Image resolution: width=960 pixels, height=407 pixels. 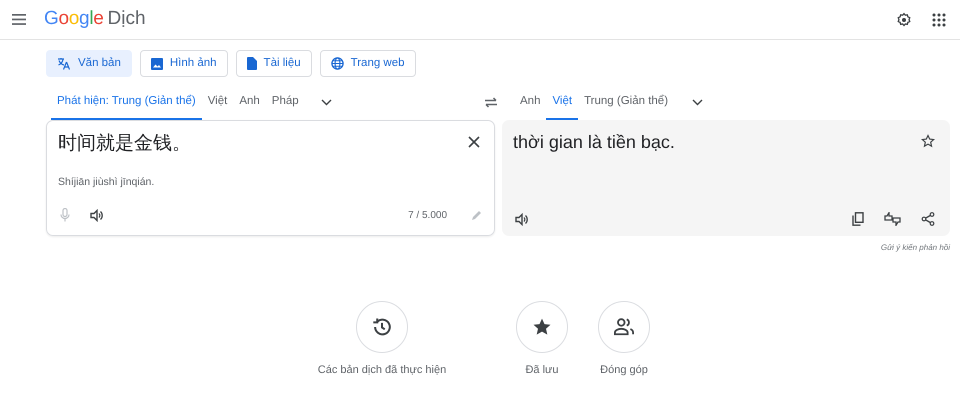 I want to click on translate-icon, so click(x=64, y=63).